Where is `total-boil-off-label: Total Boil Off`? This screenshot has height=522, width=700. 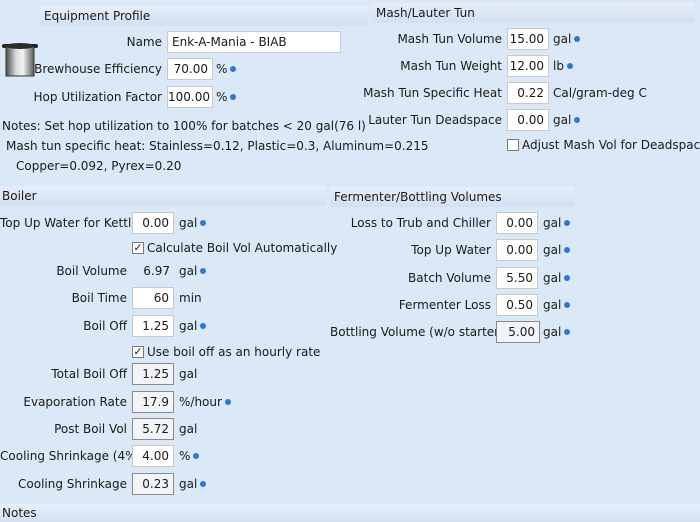
total-boil-off-label: Total Boil Off is located at coordinates (89, 374).